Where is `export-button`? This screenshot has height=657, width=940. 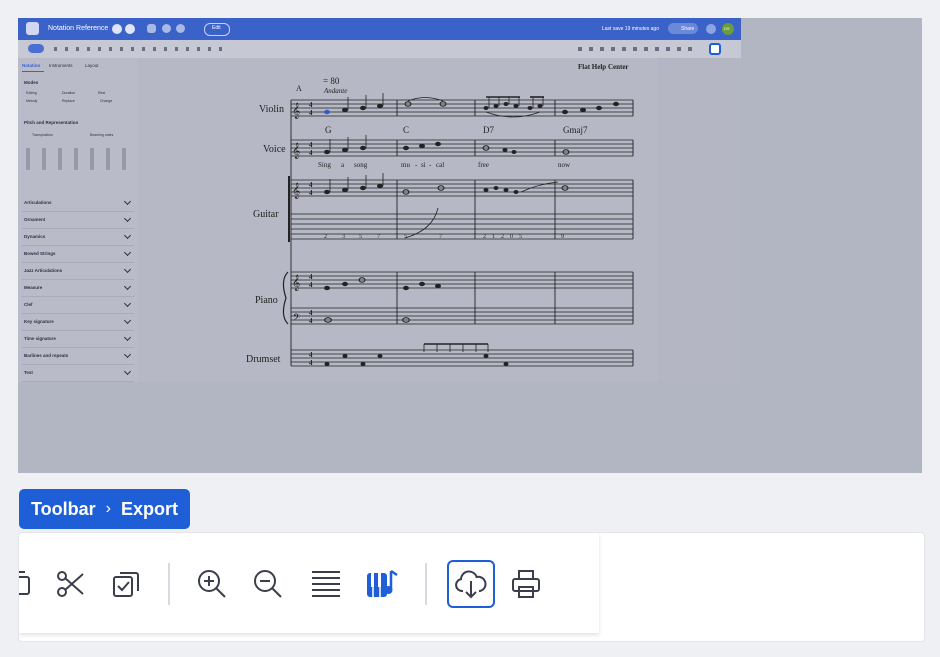 export-button is located at coordinates (471, 584).